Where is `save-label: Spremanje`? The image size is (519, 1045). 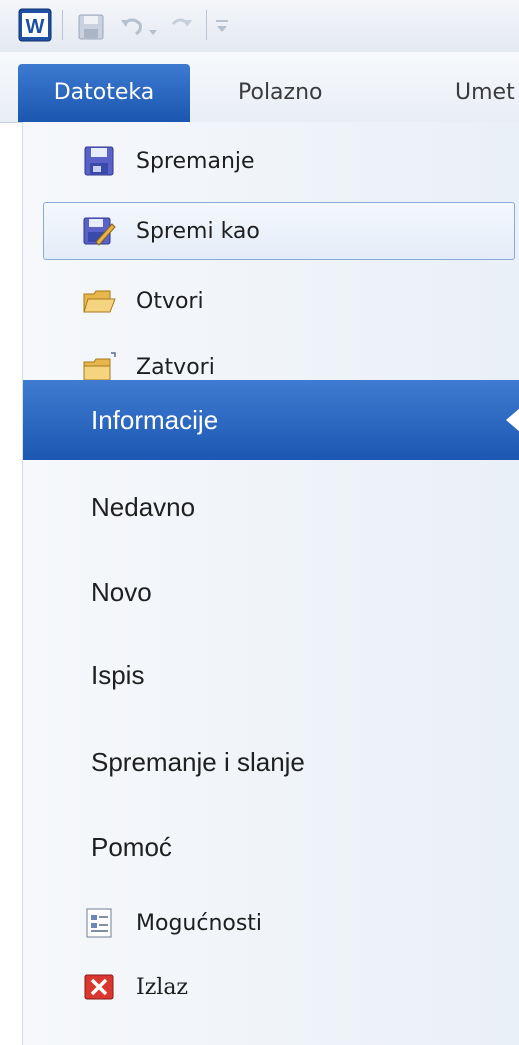 save-label: Spremanje is located at coordinates (195, 161).